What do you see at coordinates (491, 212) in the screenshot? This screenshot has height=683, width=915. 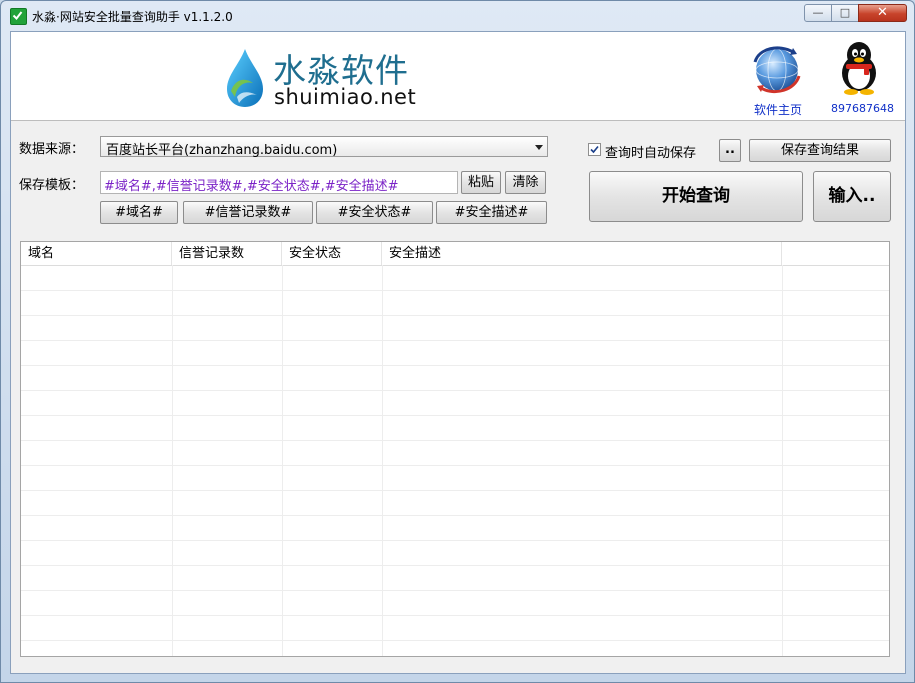 I see `tag-button-description: #安全描述#` at bounding box center [491, 212].